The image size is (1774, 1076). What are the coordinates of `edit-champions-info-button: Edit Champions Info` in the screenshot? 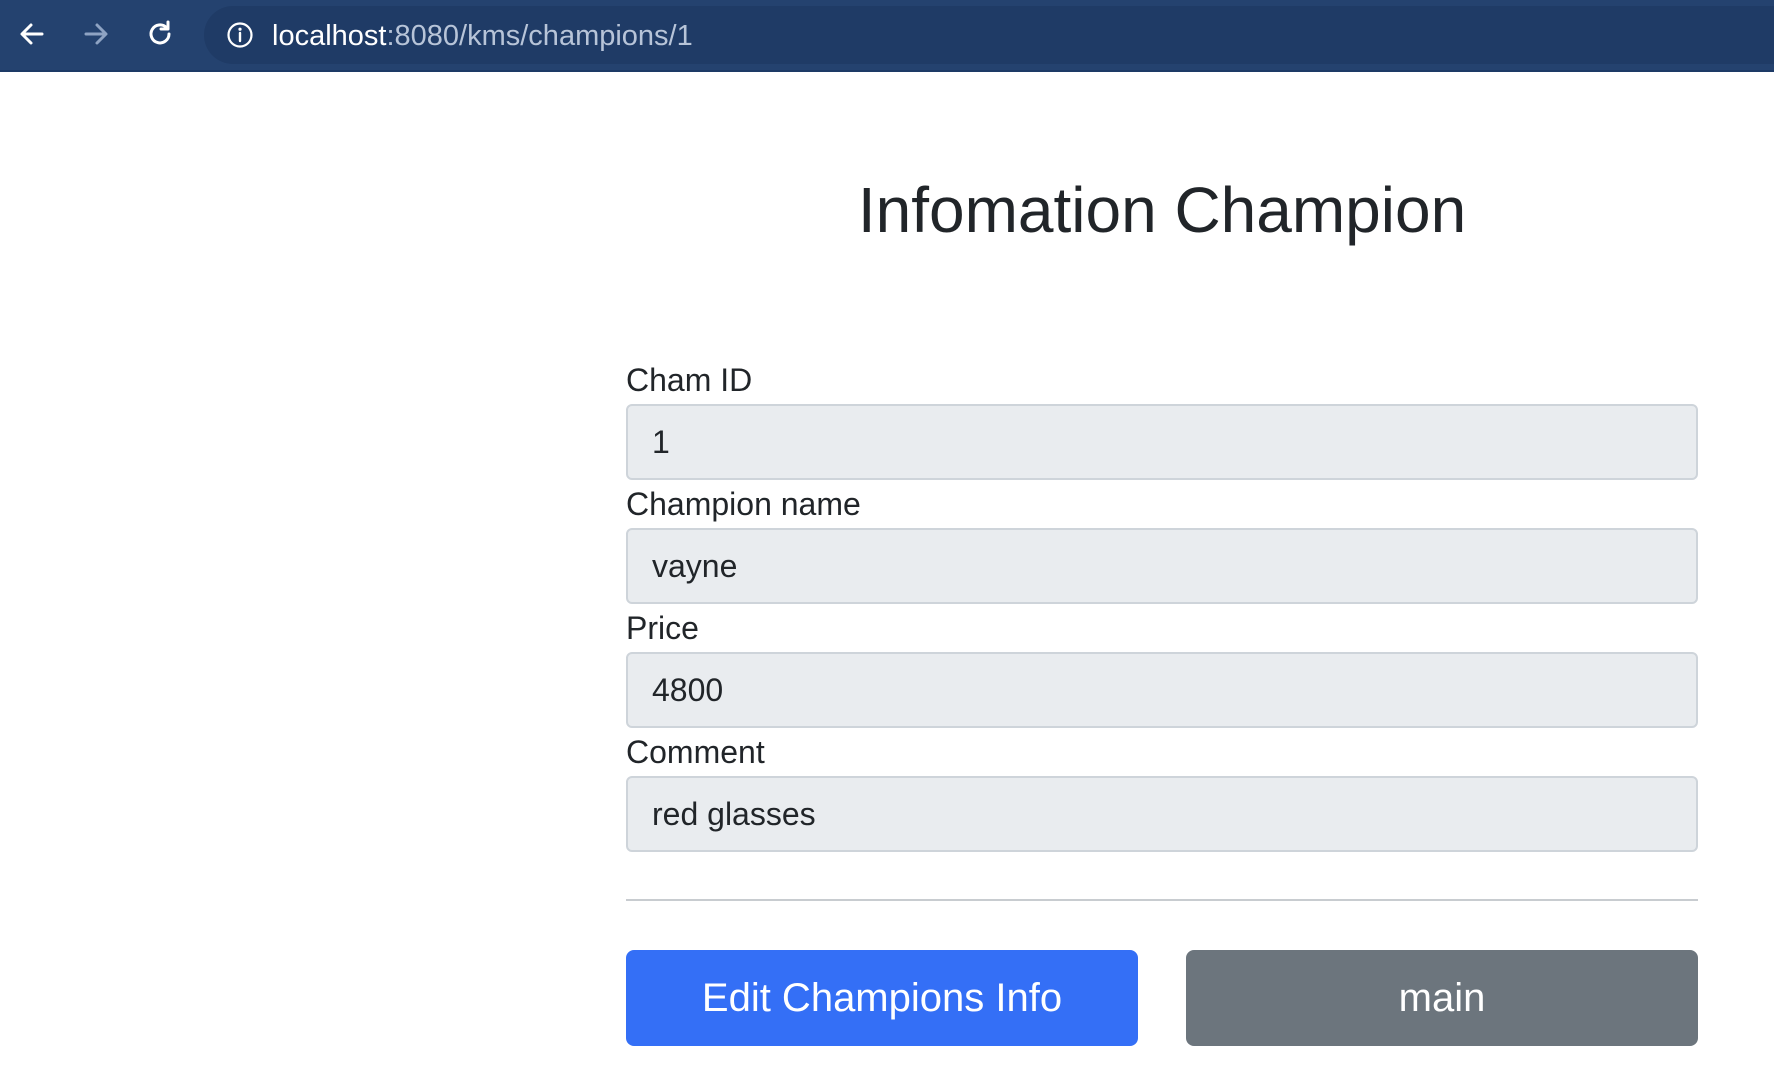 It's located at (882, 998).